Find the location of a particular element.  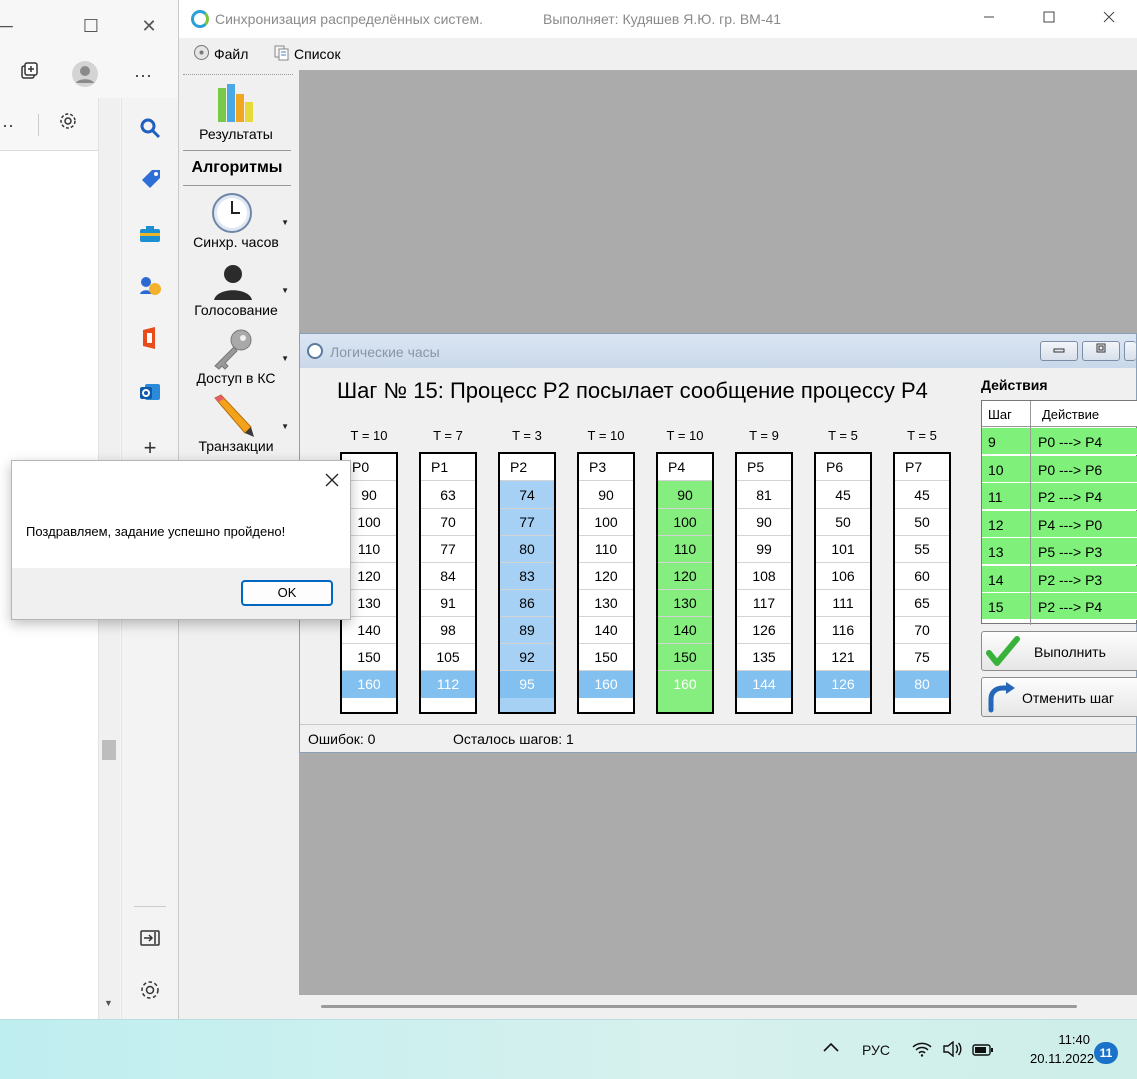

wifi-icon is located at coordinates (922, 1050).